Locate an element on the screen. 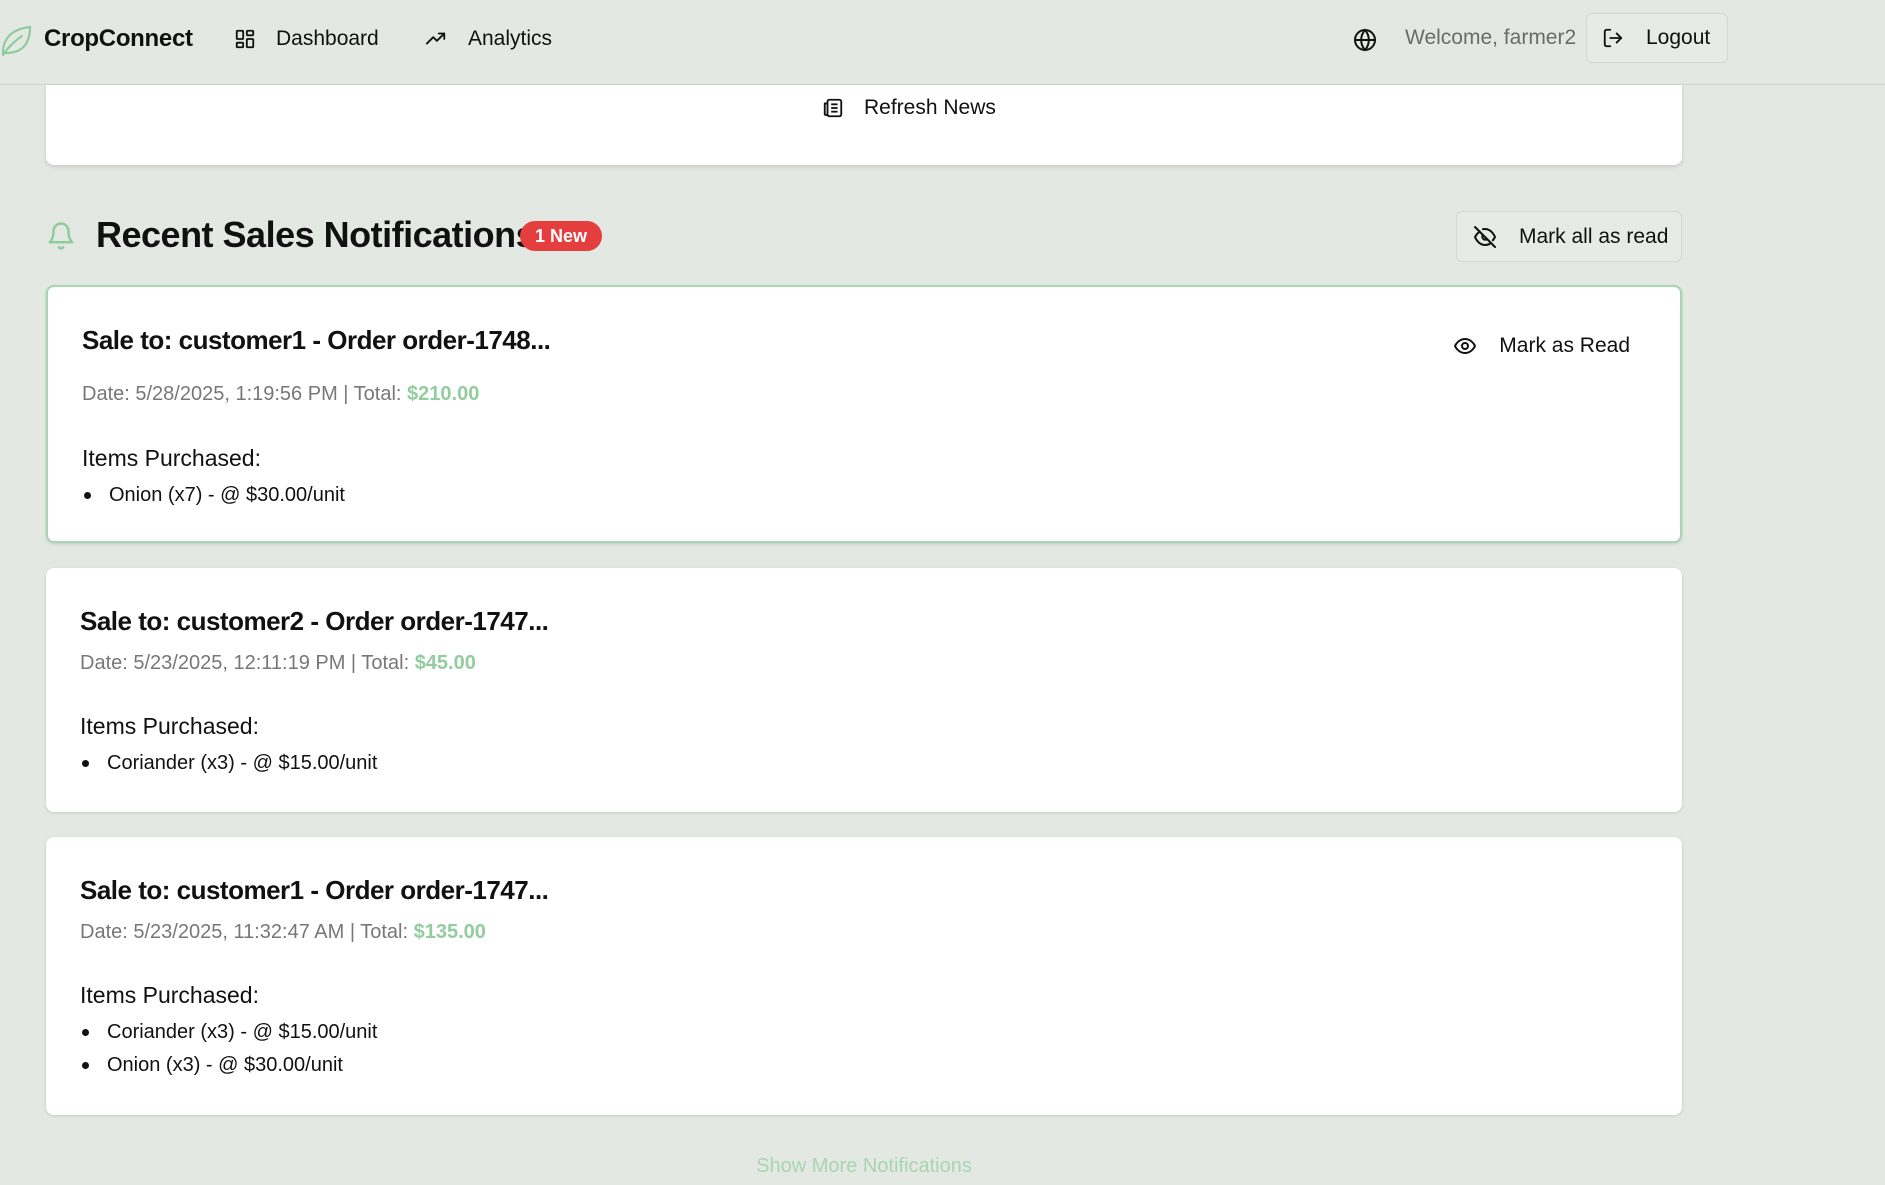 This screenshot has height=1185, width=1885. mark-as-read-label: Mark as Read is located at coordinates (1564, 345).